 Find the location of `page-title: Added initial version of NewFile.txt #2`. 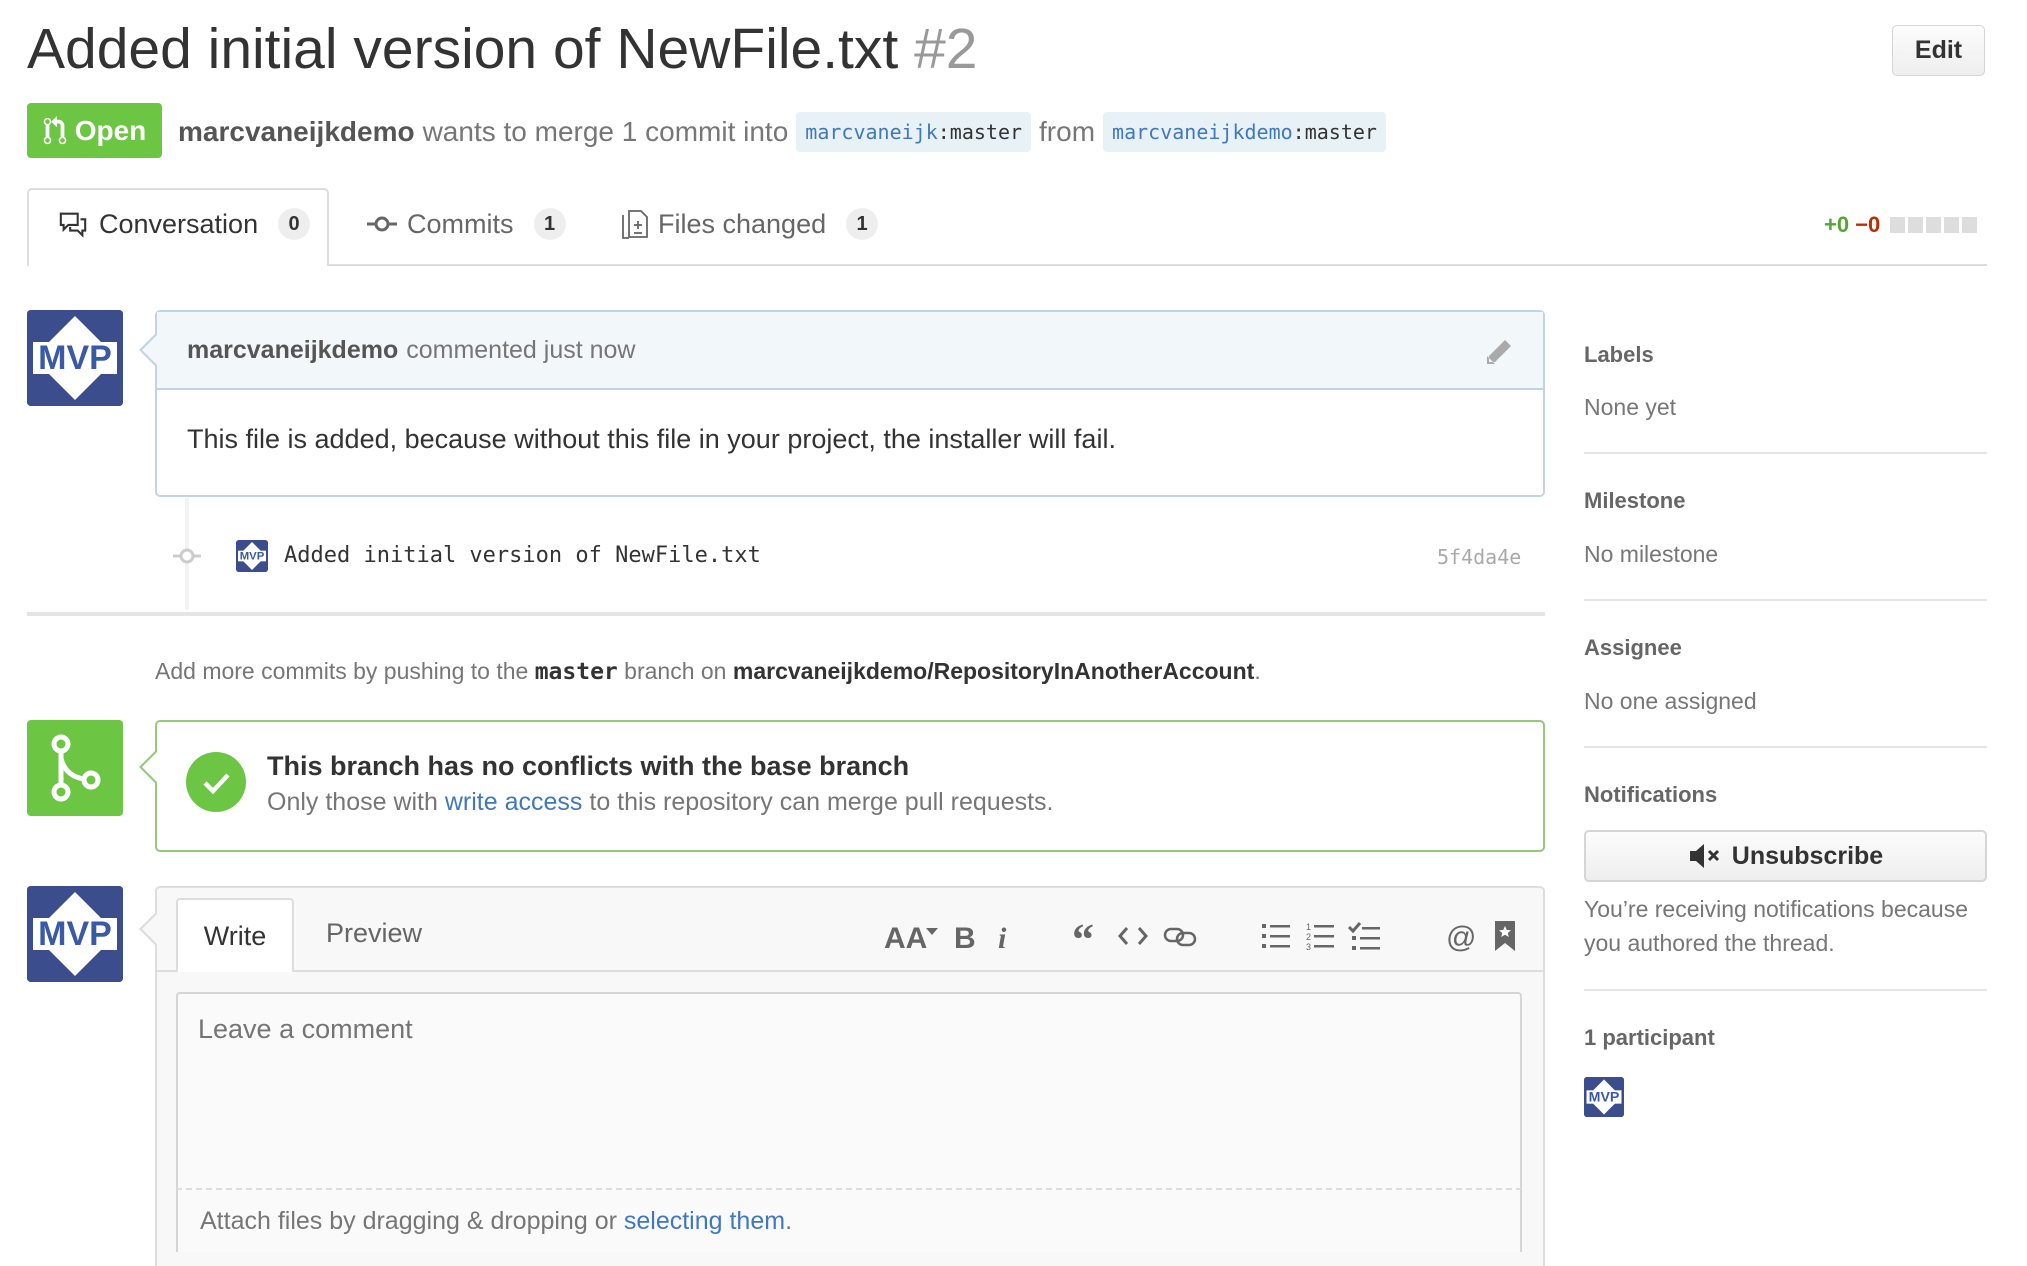

page-title: Added initial version of NewFile.txt #2 is located at coordinates (502, 49).